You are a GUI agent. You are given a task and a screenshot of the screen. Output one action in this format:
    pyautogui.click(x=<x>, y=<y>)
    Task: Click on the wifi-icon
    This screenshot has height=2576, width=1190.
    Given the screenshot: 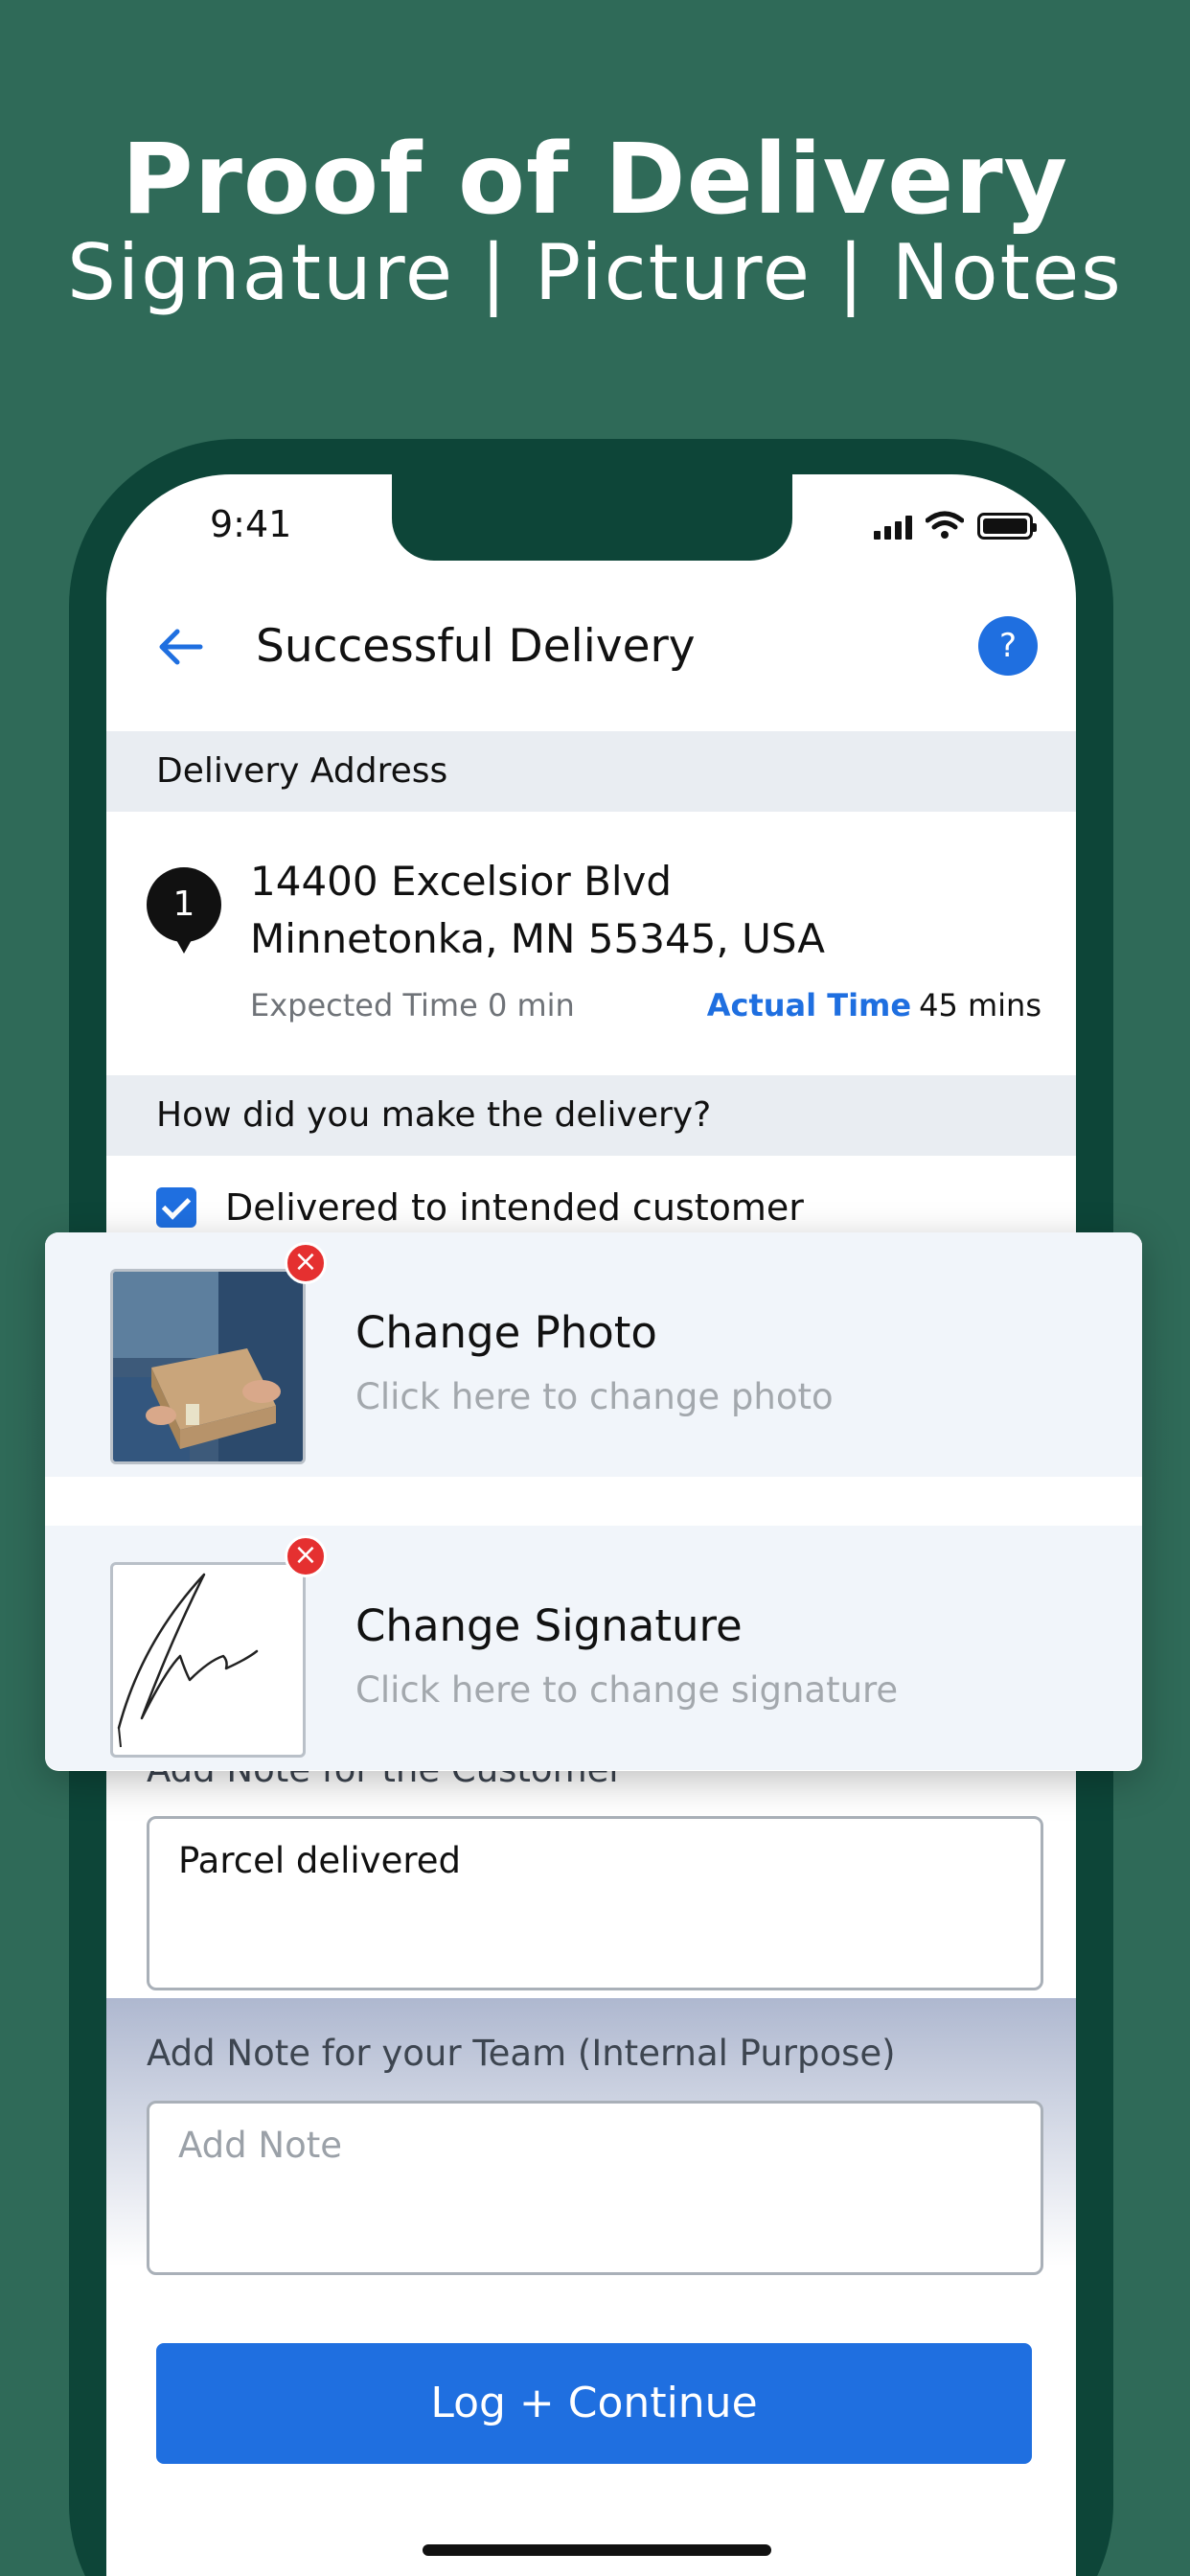 What is the action you would take?
    pyautogui.click(x=945, y=525)
    